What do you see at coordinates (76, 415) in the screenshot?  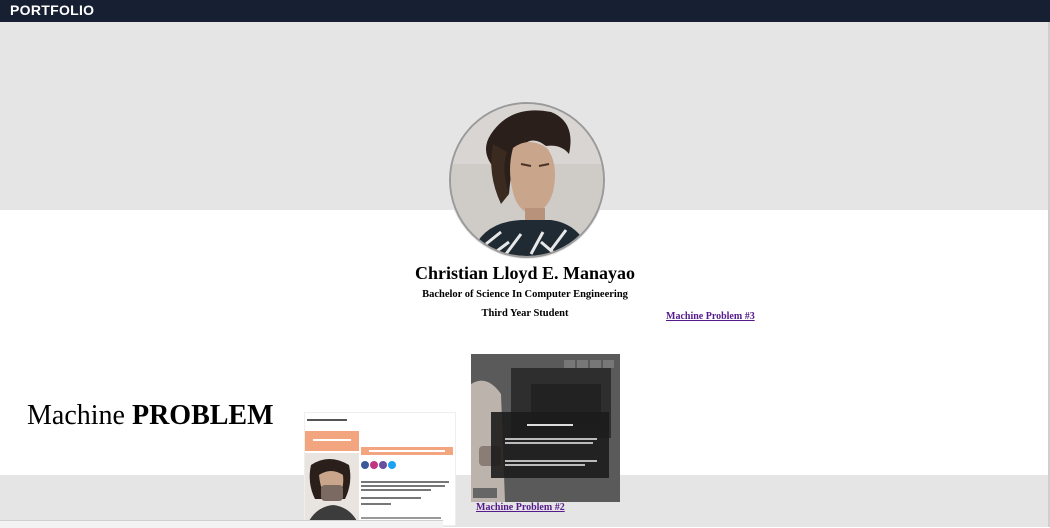 I see `section-title-regular: Machine` at bounding box center [76, 415].